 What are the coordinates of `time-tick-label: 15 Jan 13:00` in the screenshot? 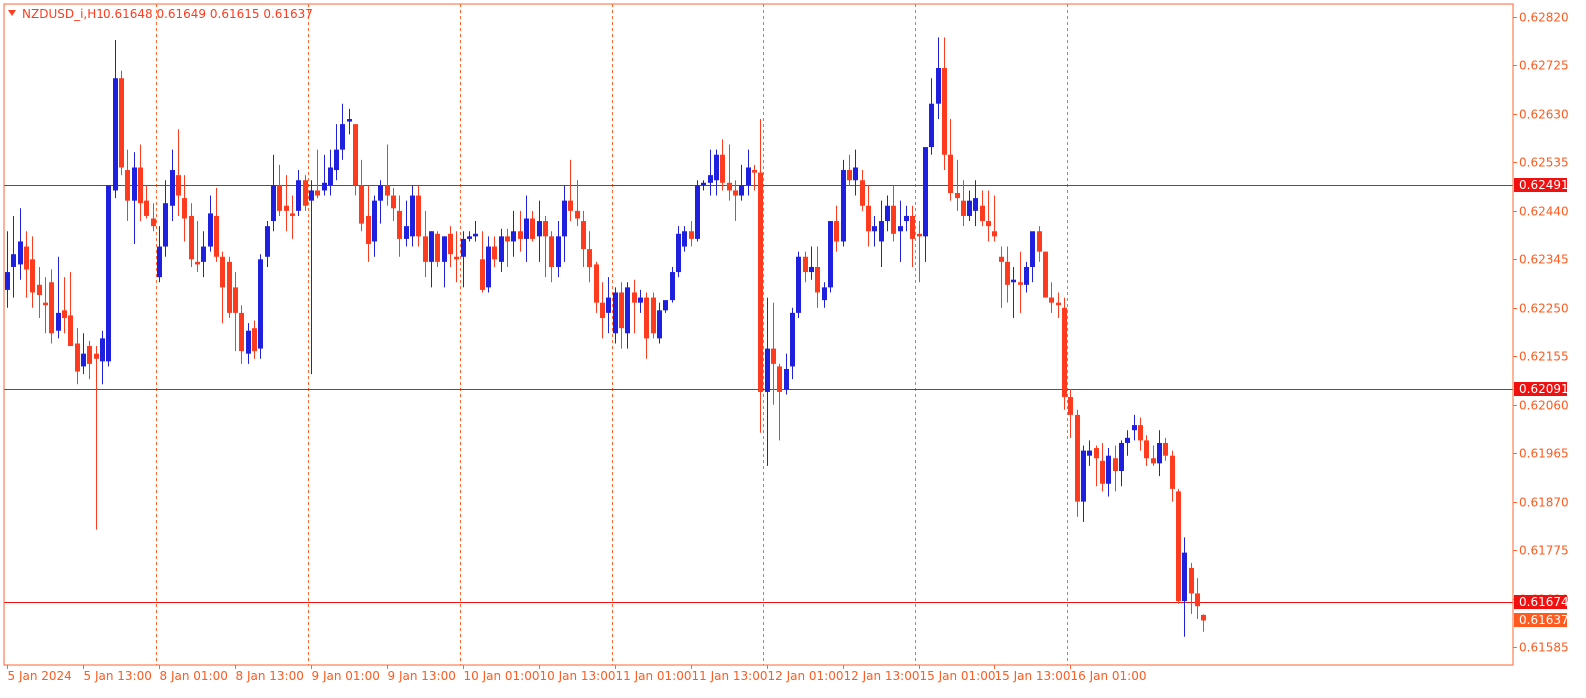 It's located at (1033, 676).